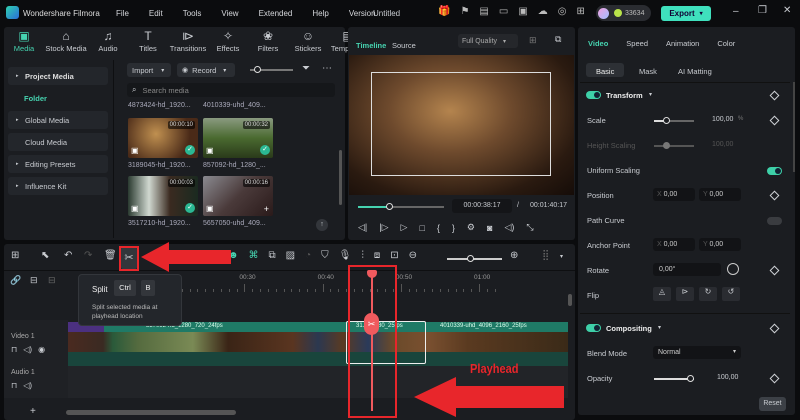  What do you see at coordinates (108, 41) in the screenshot?
I see `tab-audio: ♫ Audio` at bounding box center [108, 41].